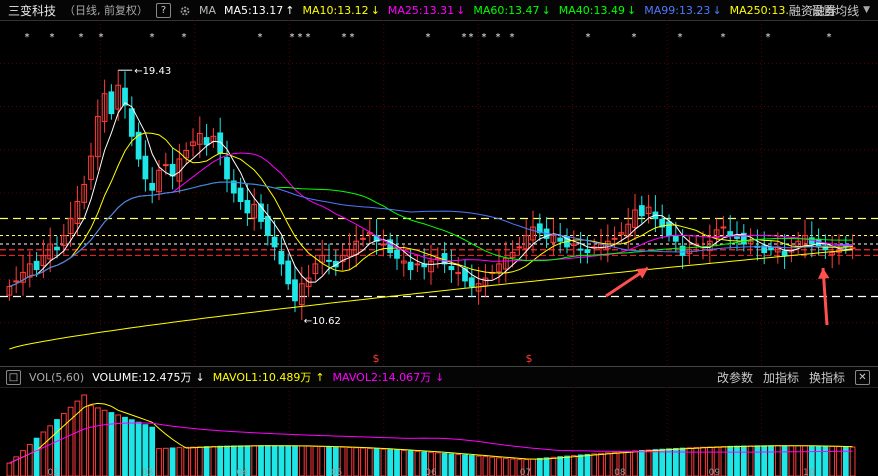  What do you see at coordinates (242, 472) in the screenshot?
I see `x-tick-label: 04` at bounding box center [242, 472].